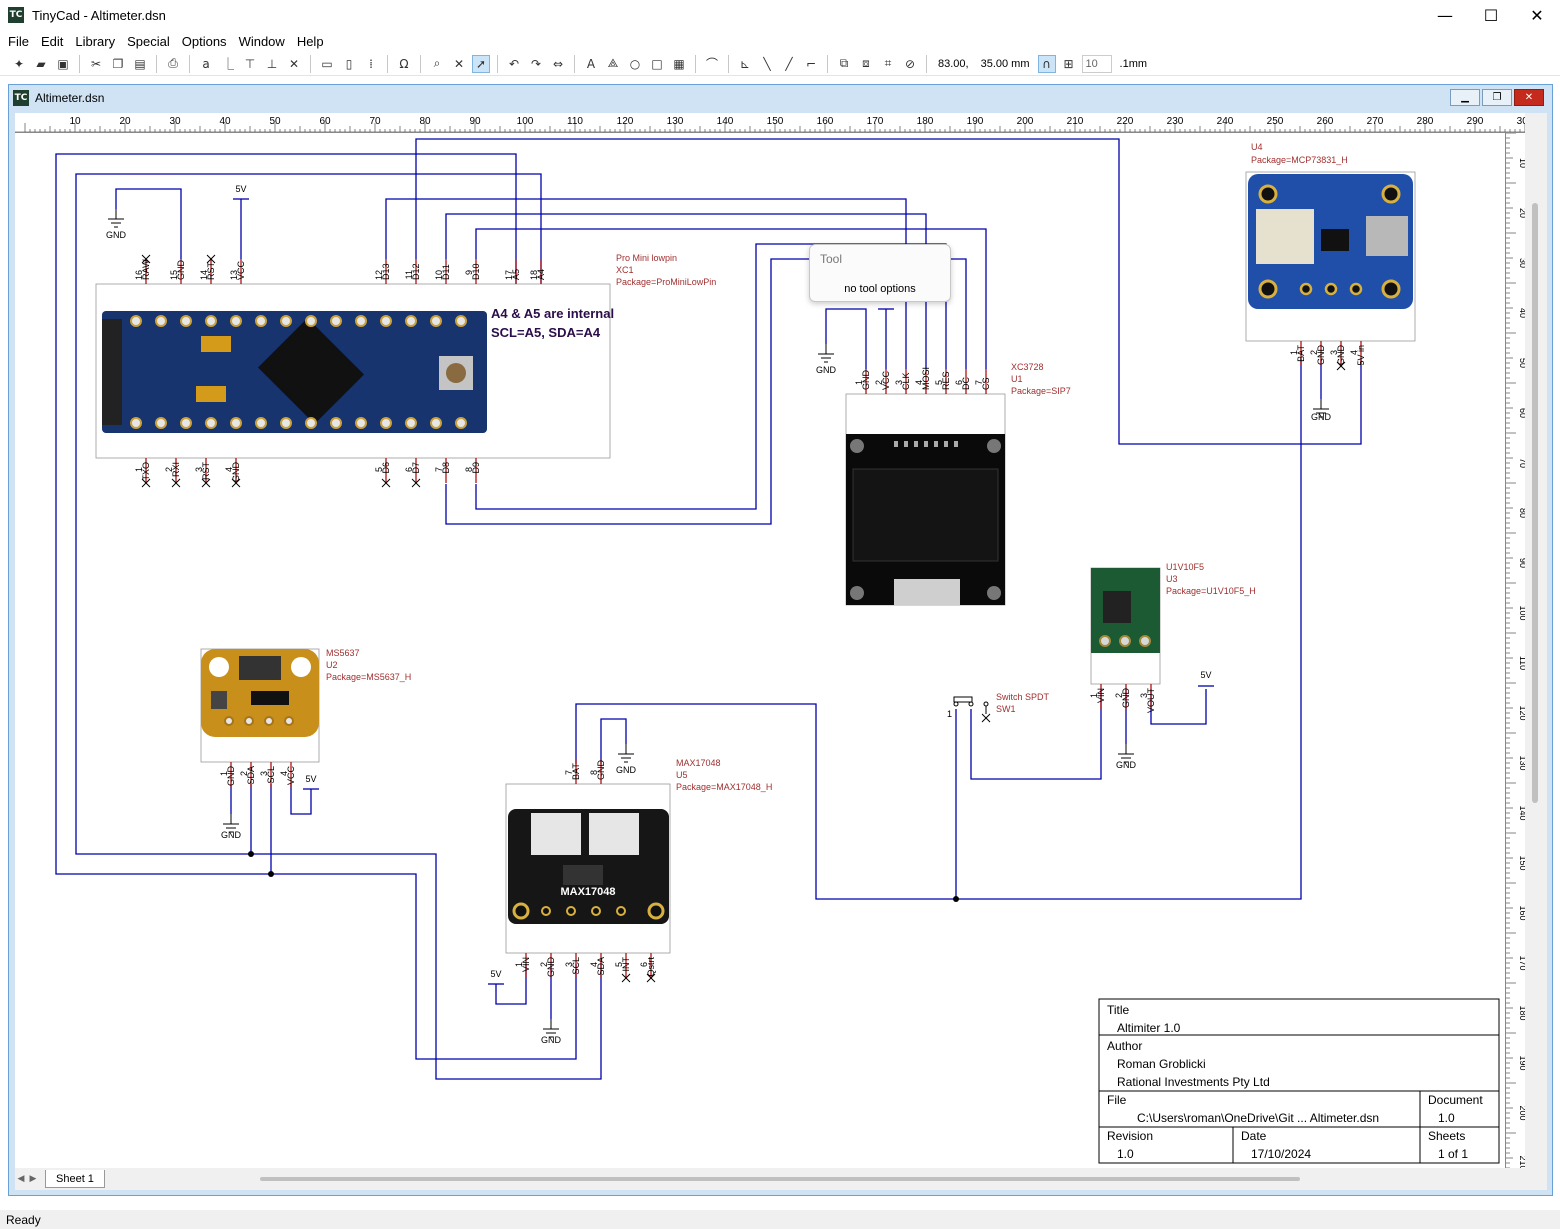 The width and height of the screenshot is (1560, 1229). What do you see at coordinates (275, 121) in the screenshot?
I see `ruler-h-label: 50` at bounding box center [275, 121].